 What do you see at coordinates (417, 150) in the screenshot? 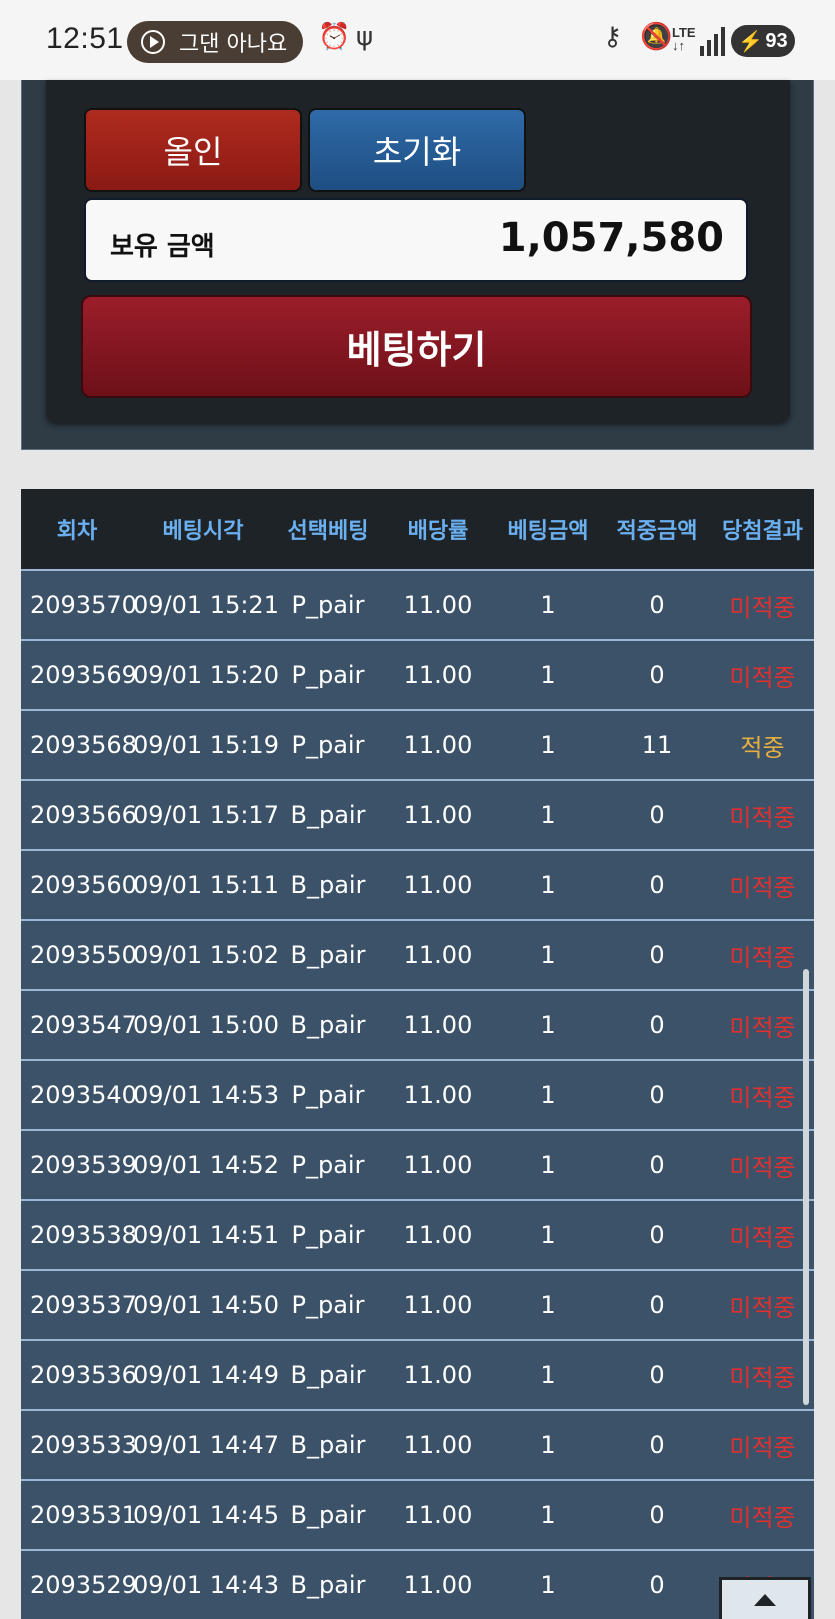
I see `reset-button: 초기화` at bounding box center [417, 150].